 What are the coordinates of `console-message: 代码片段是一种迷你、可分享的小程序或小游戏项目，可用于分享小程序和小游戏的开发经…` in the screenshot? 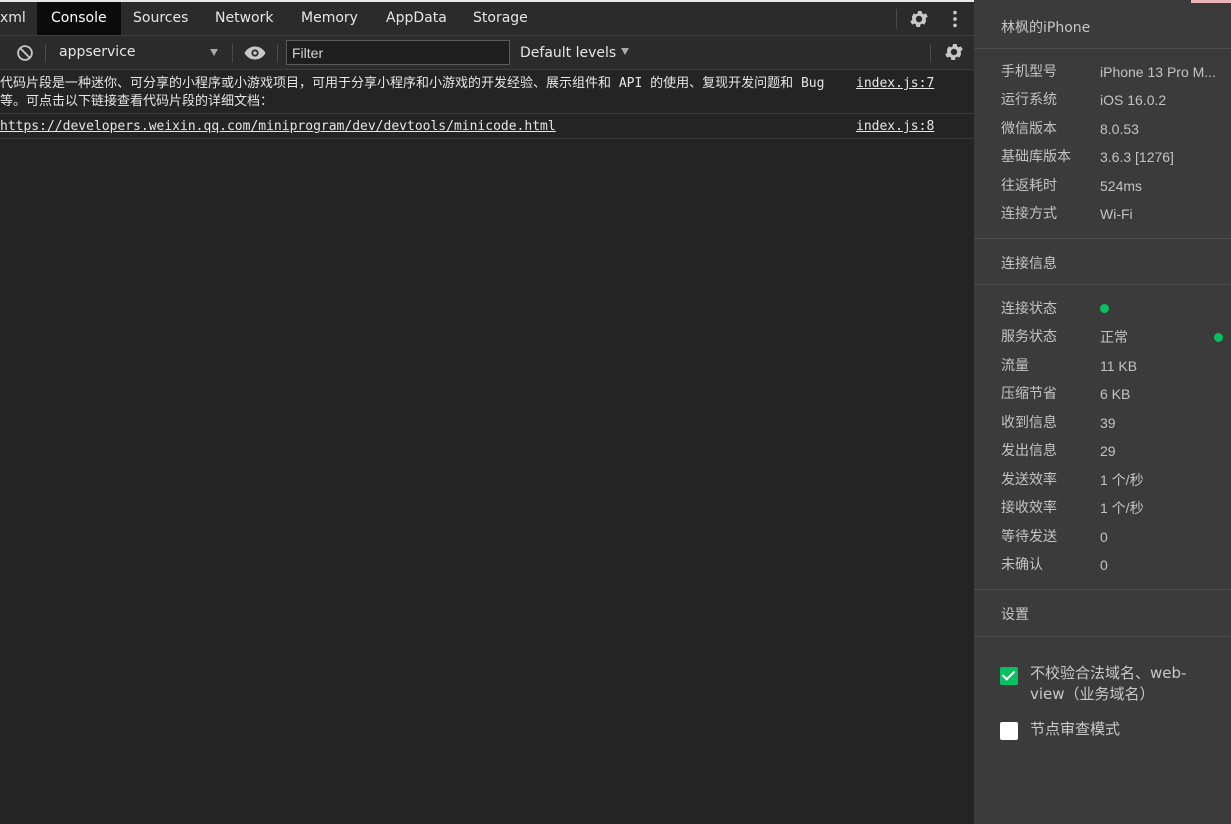 It's located at (487, 92).